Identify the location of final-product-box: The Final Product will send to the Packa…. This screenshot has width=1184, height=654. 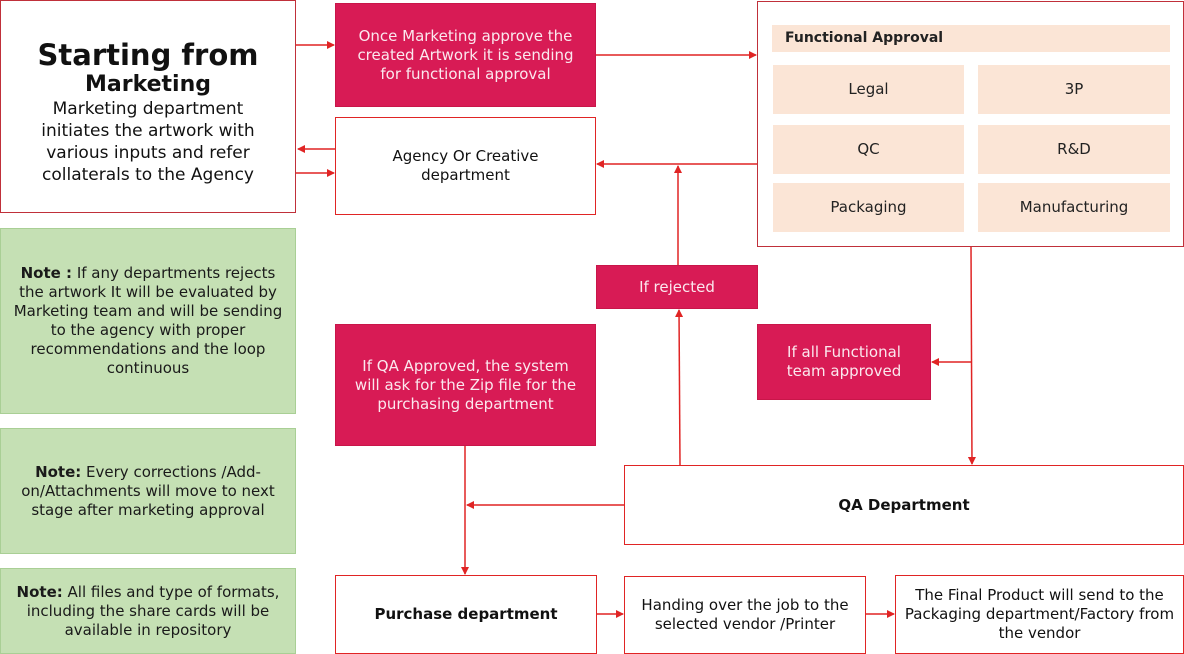
(1039, 614).